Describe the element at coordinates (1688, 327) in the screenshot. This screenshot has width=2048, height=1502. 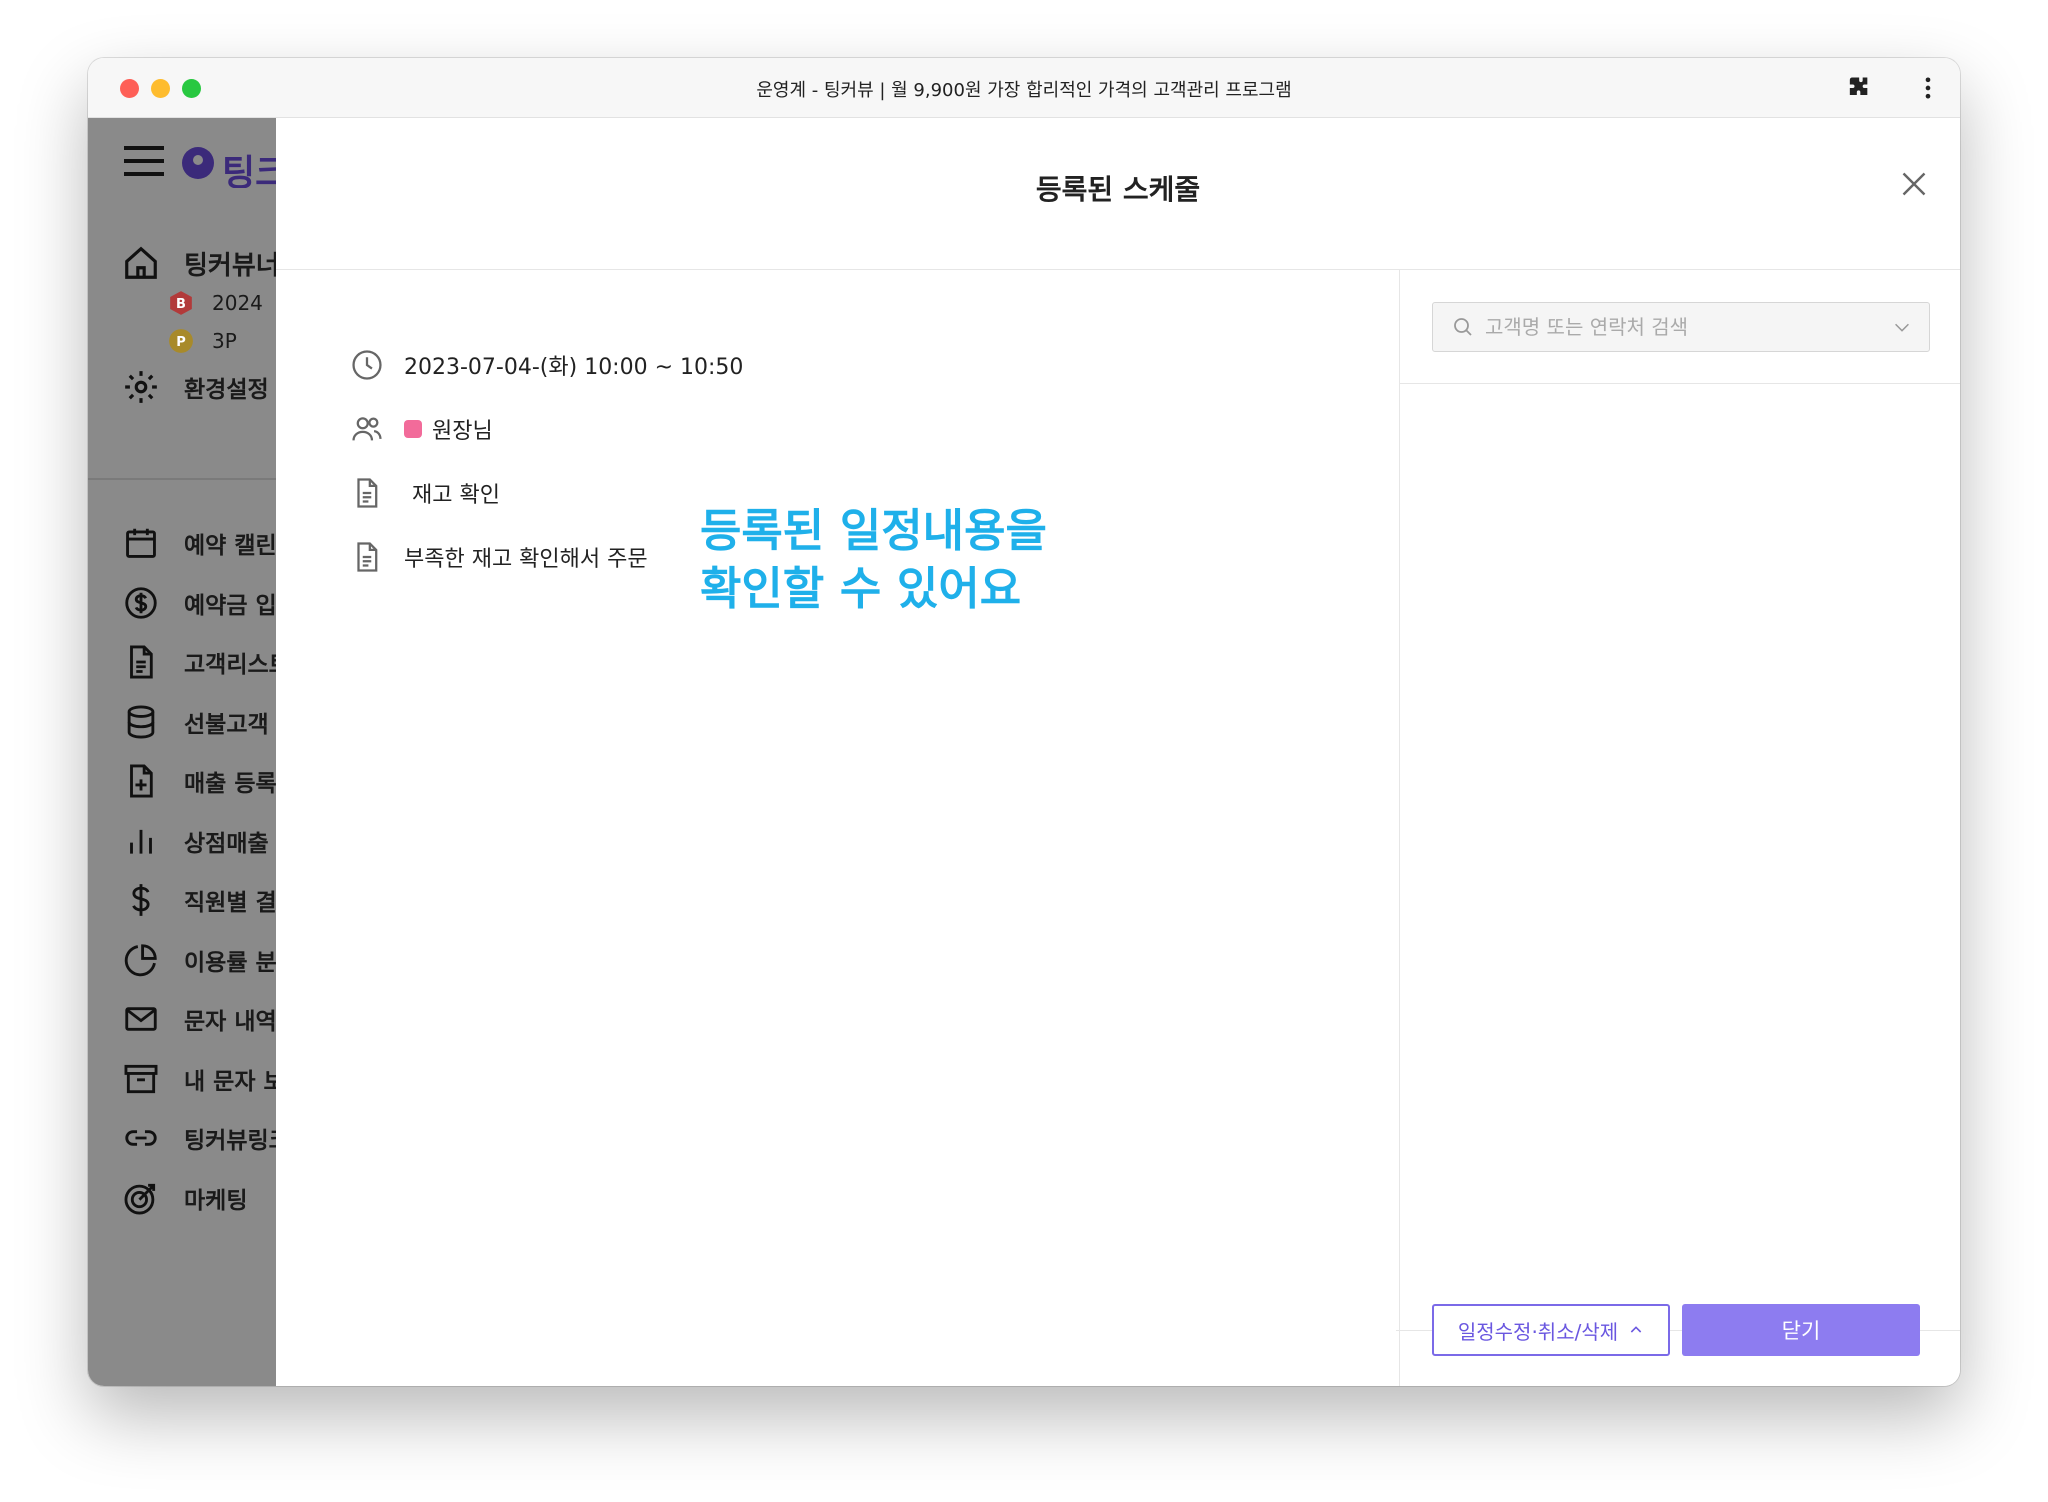
I see `search-input` at that location.